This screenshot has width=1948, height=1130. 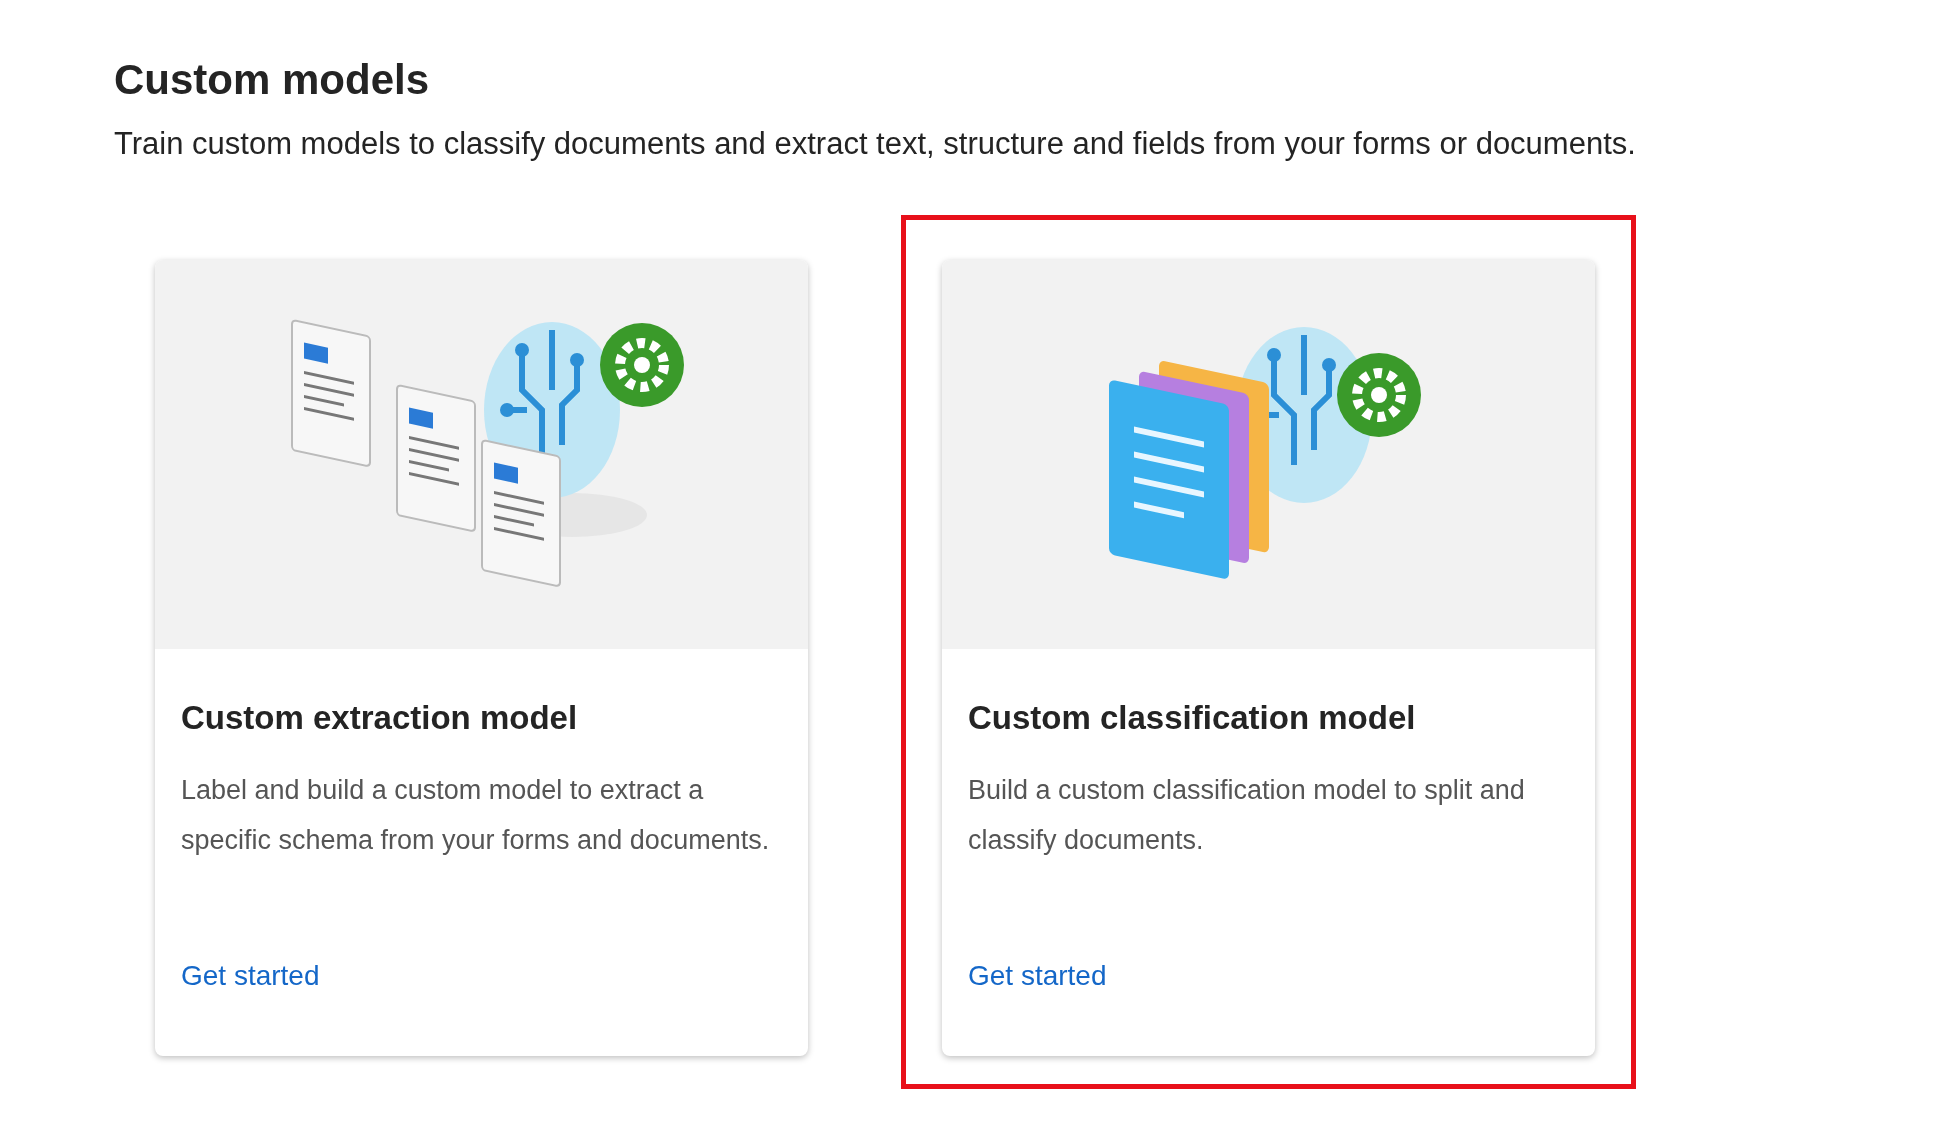 I want to click on section-title: Custom models, so click(x=272, y=80).